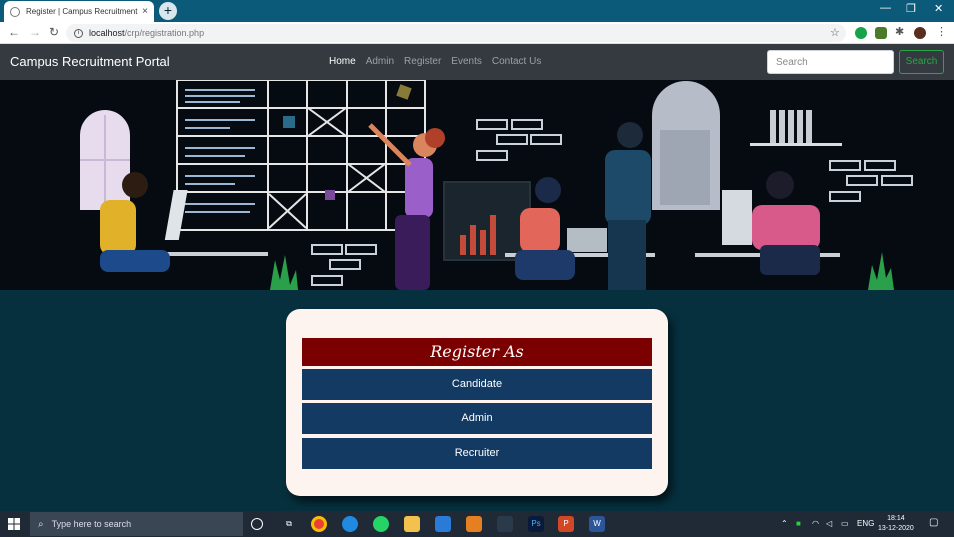  I want to click on site-brand: Campus Recruitment Portal, so click(90, 61).